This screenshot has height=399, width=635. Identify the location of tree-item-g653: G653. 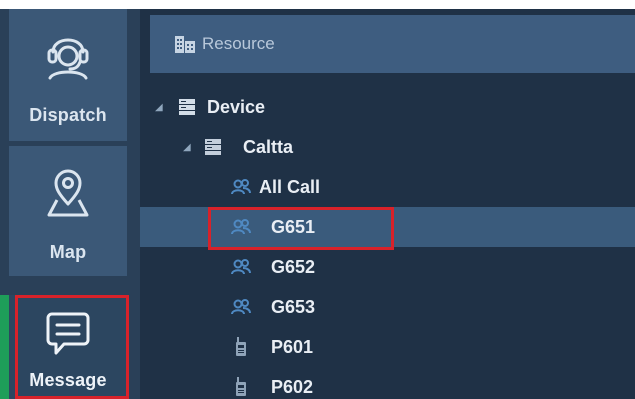
(387, 307).